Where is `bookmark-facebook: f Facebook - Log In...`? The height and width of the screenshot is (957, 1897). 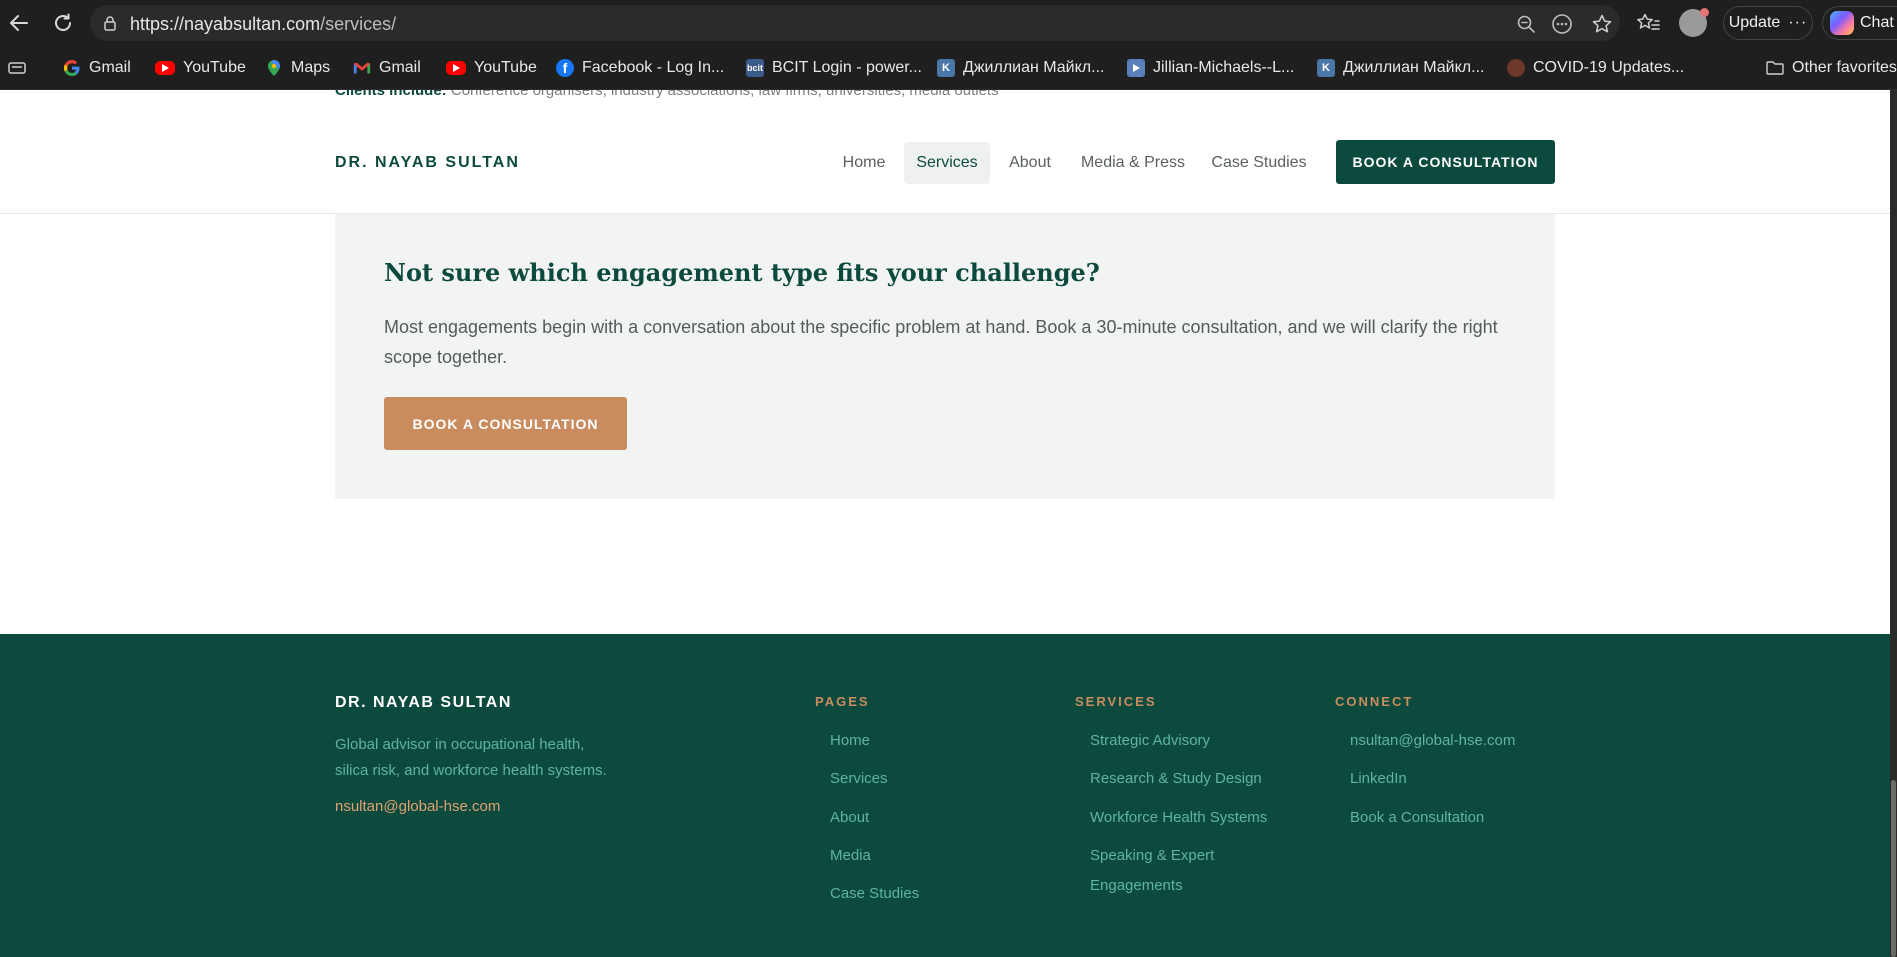
bookmark-facebook: f Facebook - Log In... is located at coordinates (640, 68).